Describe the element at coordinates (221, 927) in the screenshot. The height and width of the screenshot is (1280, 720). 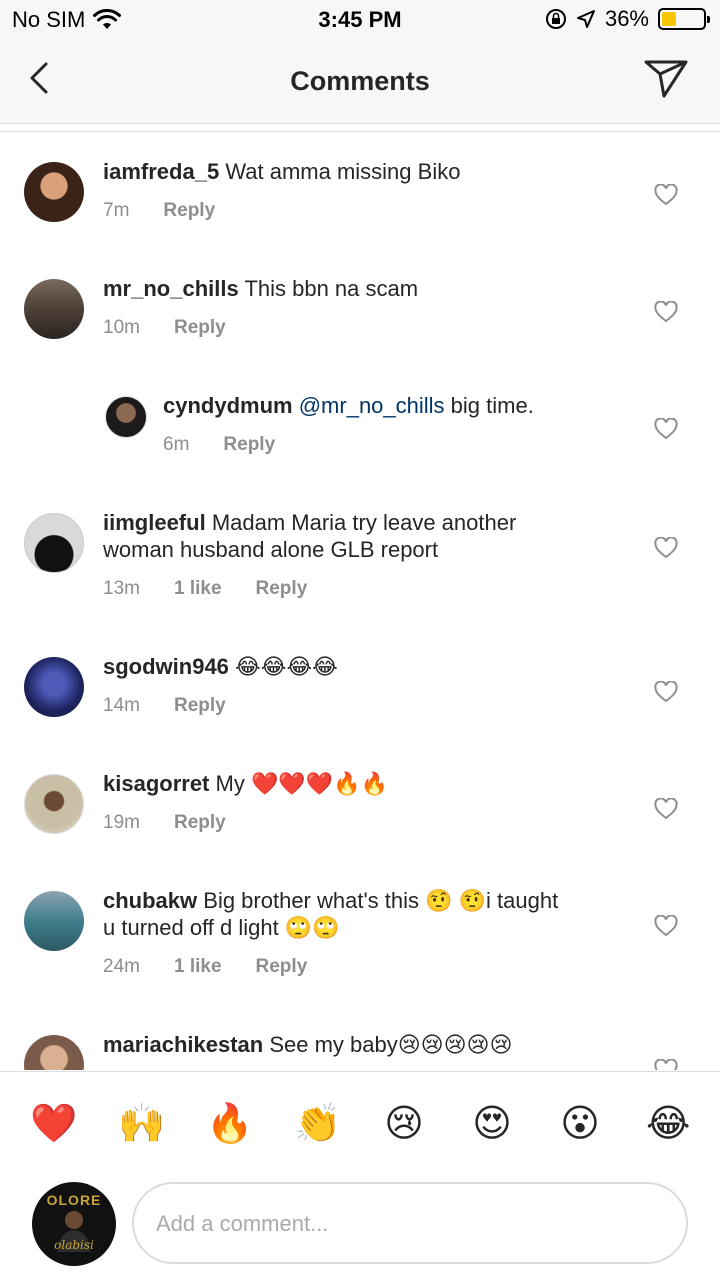
I see `comment-text-line2: u turned off d light 🙄🙄` at that location.